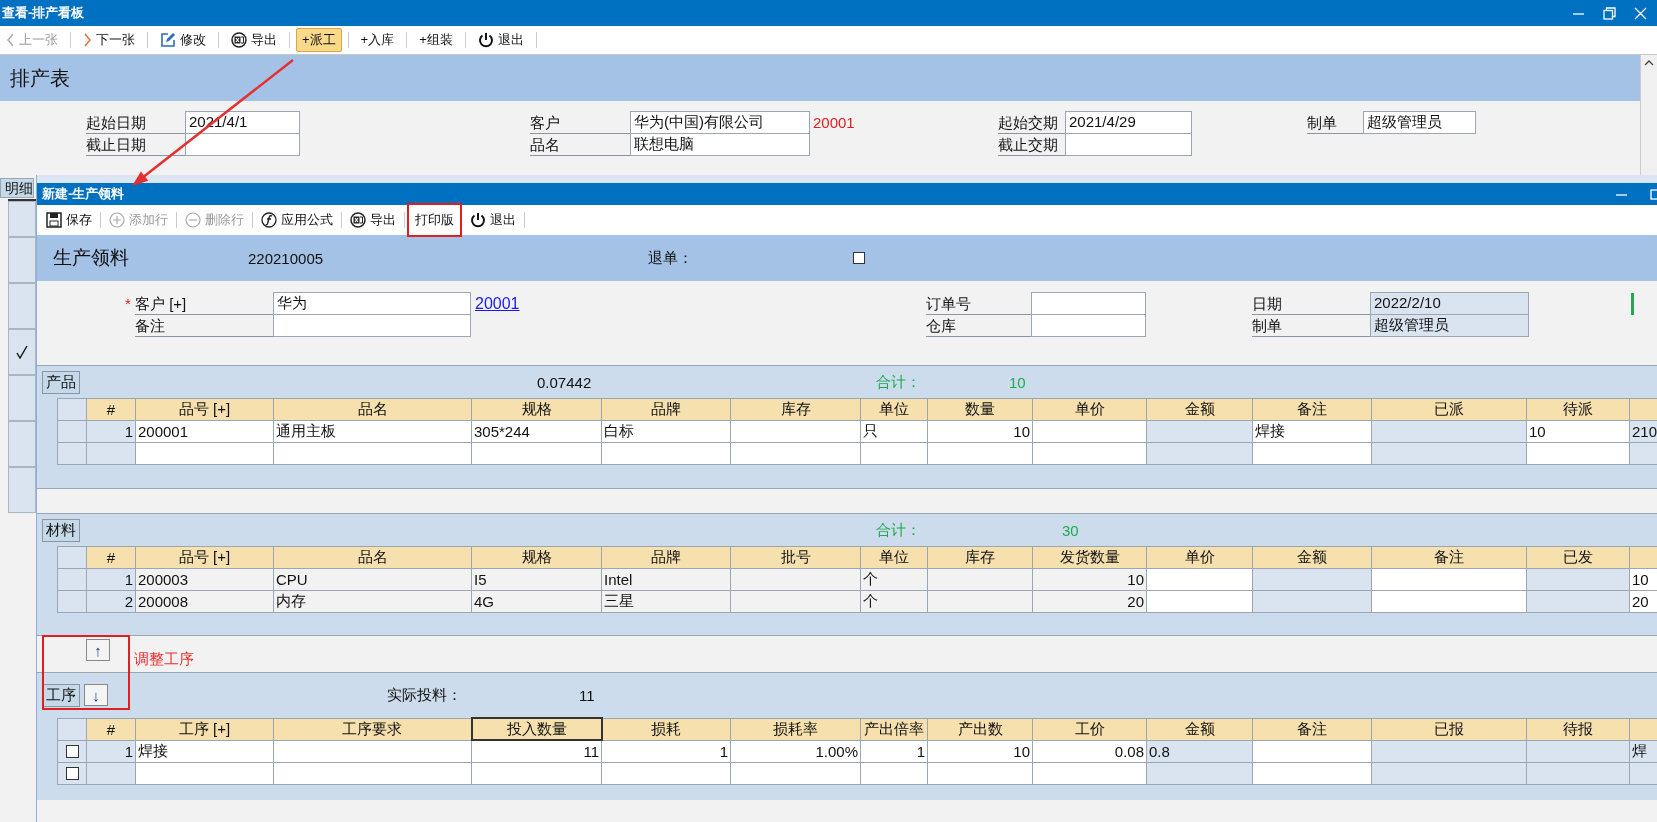 This screenshot has width=1657, height=822. What do you see at coordinates (183, 40) in the screenshot?
I see `toolbar-button: 修改` at bounding box center [183, 40].